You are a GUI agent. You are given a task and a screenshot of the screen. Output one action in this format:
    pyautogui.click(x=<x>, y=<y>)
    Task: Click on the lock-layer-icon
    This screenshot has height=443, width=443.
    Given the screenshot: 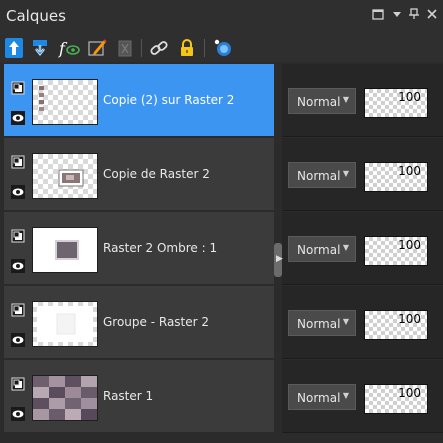 What is the action you would take?
    pyautogui.click(x=187, y=48)
    